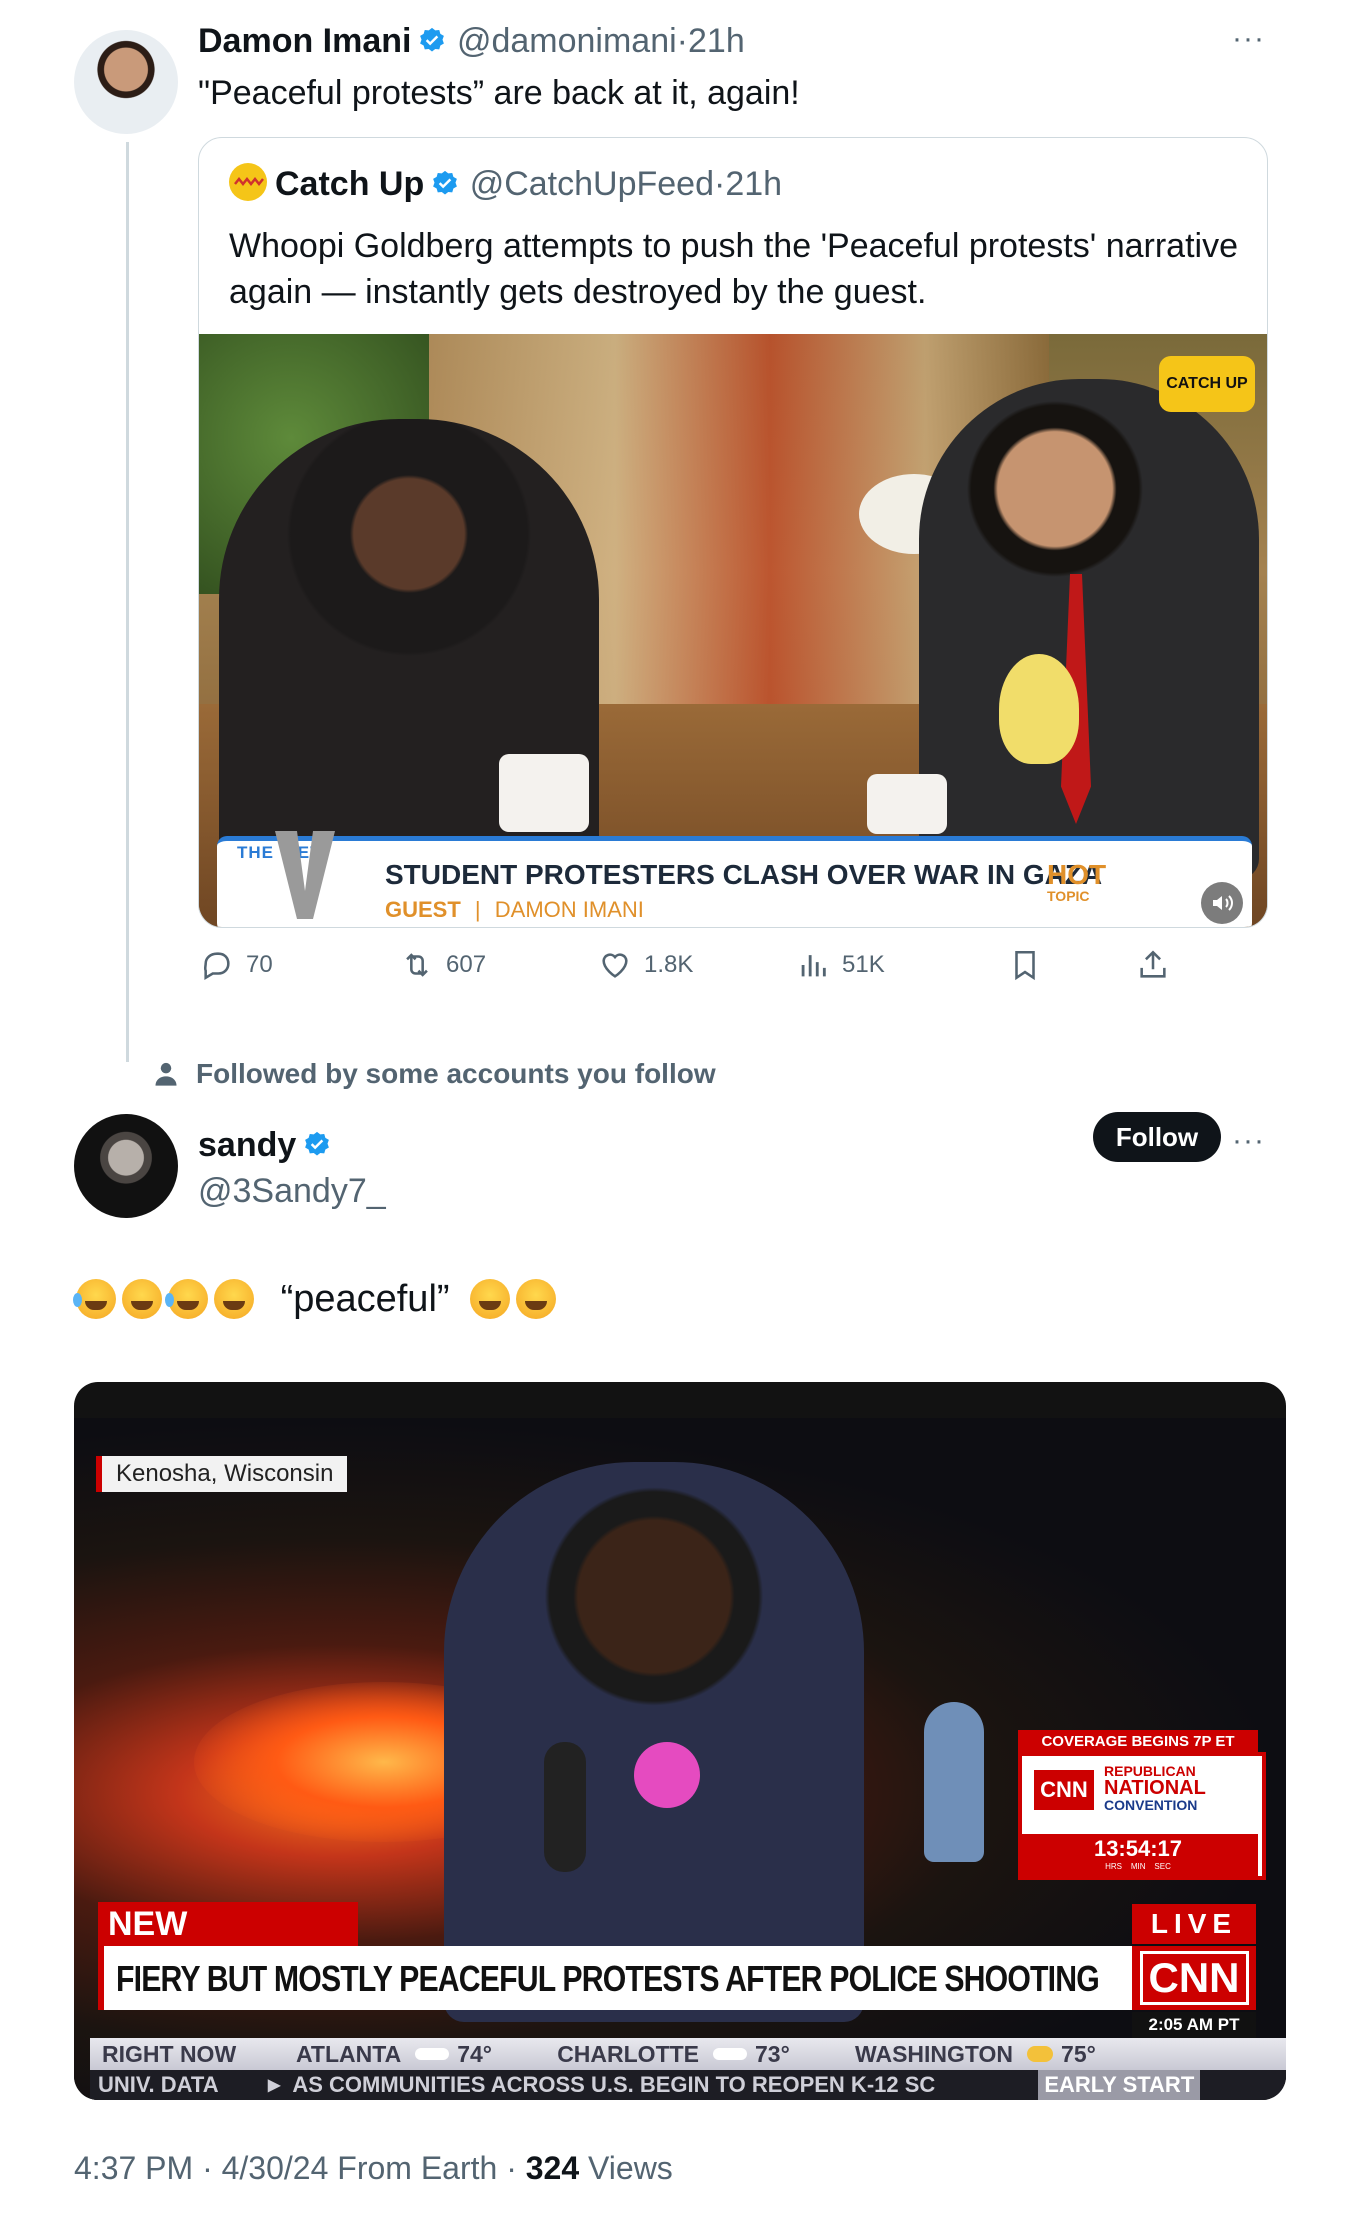  I want to click on catchup-logo-text: CATCH UP, so click(1207, 383).